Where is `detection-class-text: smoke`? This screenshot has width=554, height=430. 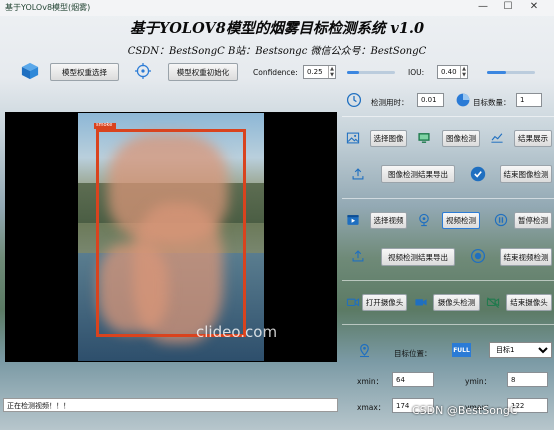
detection-class-text: smoke is located at coordinates (104, 125).